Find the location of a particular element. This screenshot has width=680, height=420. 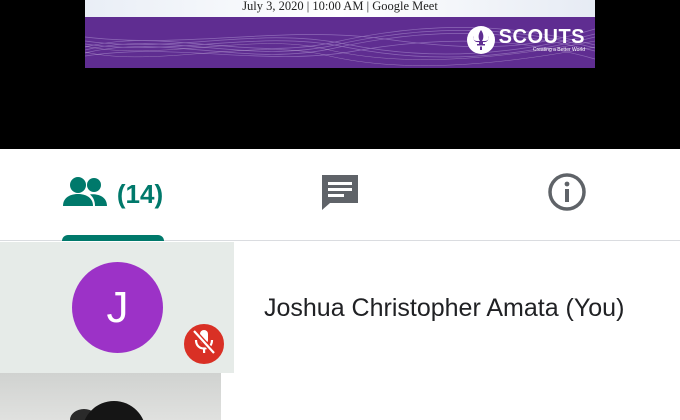

banner-date-line: July 3, 2020 | 10:00 AM | Google Meet is located at coordinates (340, 6).